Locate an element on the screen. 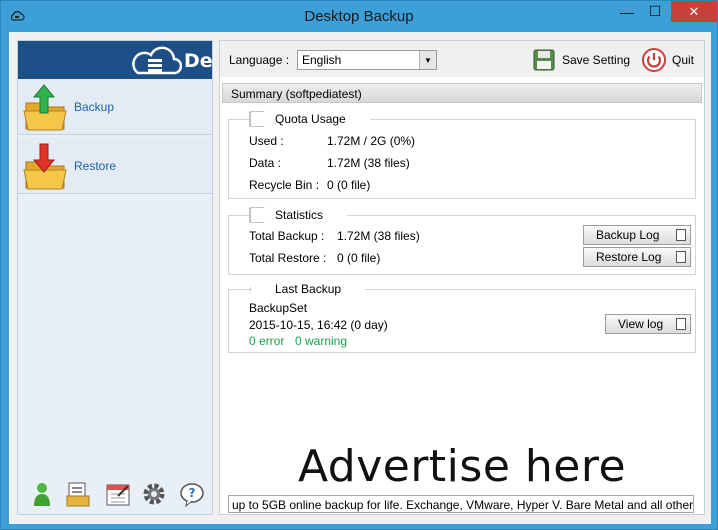 This screenshot has width=718, height=530. gear-icon is located at coordinates (154, 494).